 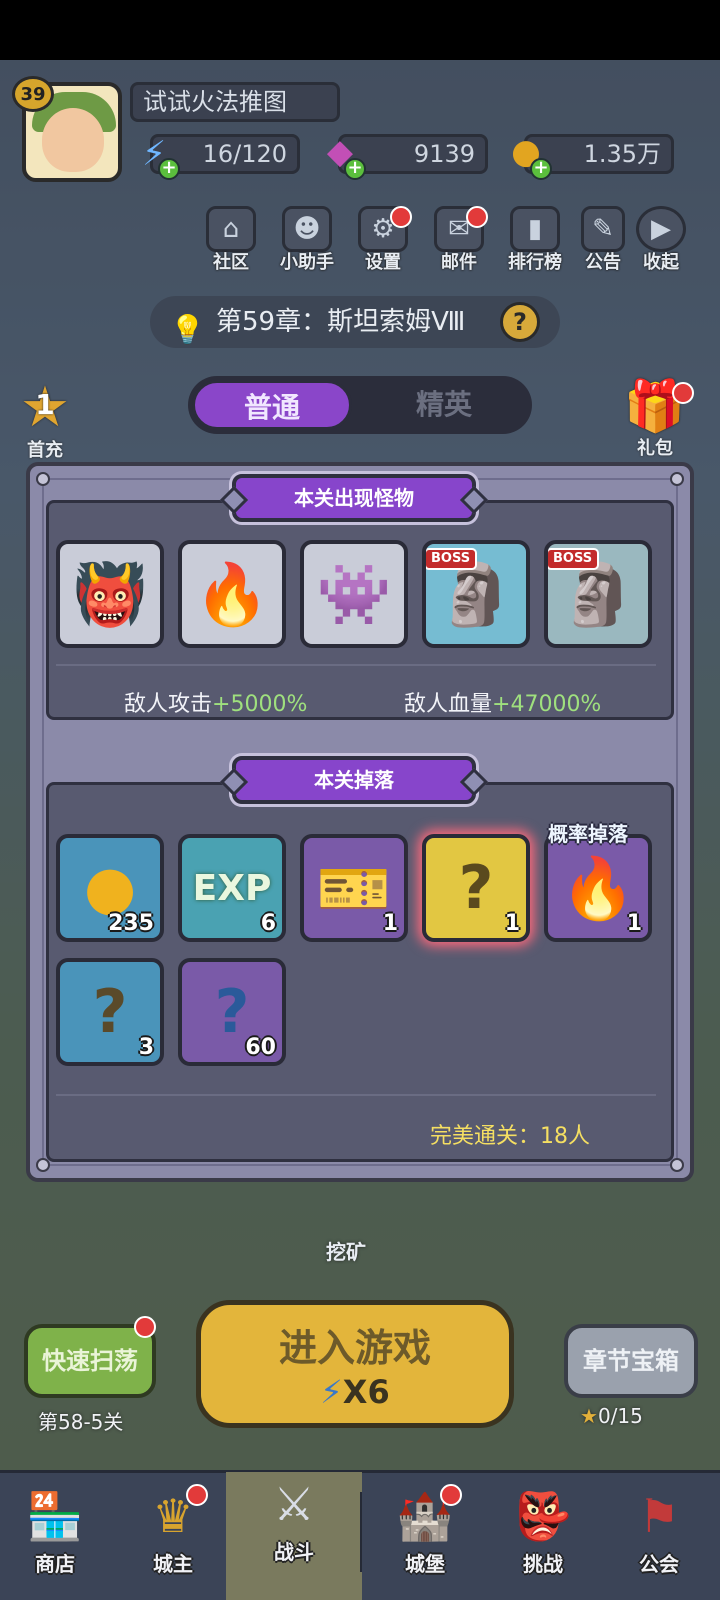 I want to click on tab-elite: 精英, so click(x=444, y=405).